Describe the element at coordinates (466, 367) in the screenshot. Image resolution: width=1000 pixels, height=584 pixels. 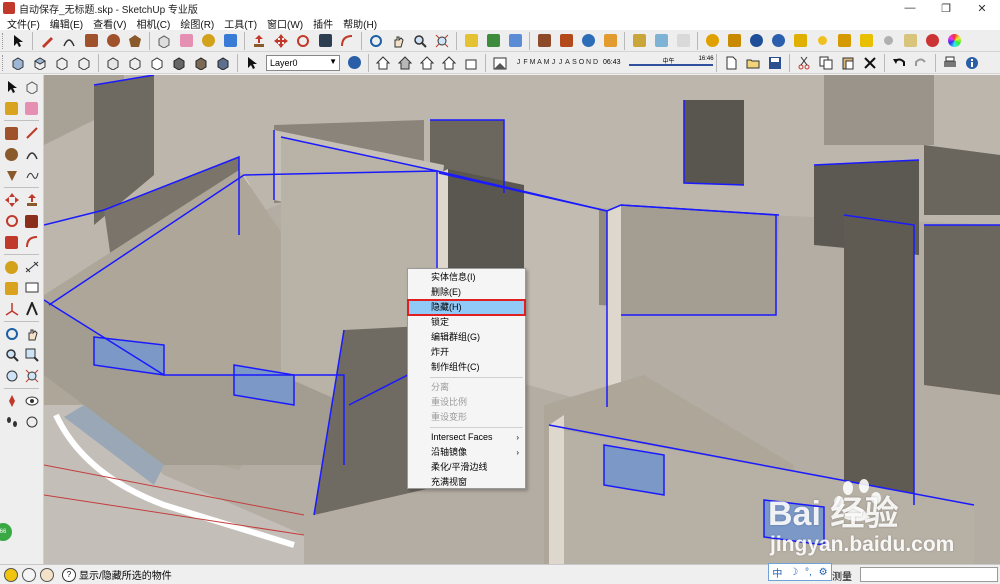
I see `menu-item-make-component: 制作组件(C)` at that location.